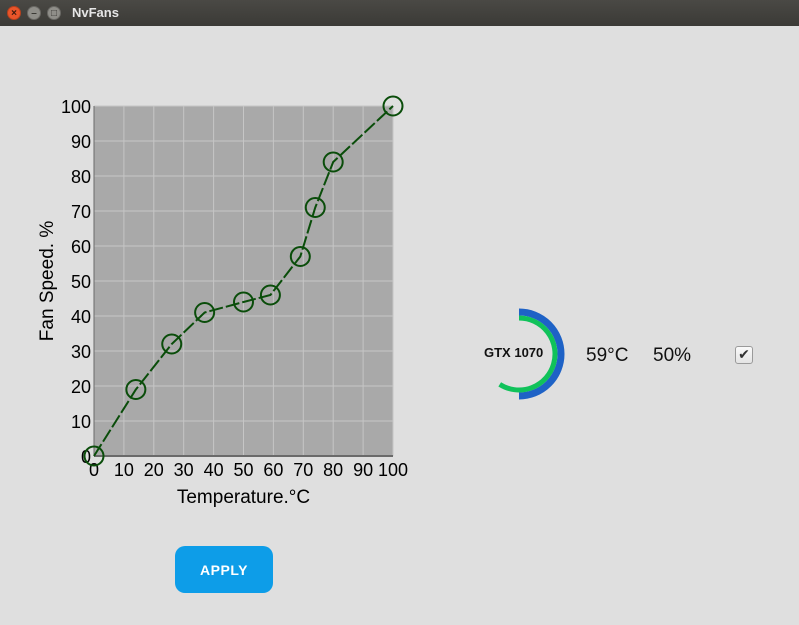  Describe the element at coordinates (154, 470) in the screenshot. I see `x-tick-label: 20` at that location.